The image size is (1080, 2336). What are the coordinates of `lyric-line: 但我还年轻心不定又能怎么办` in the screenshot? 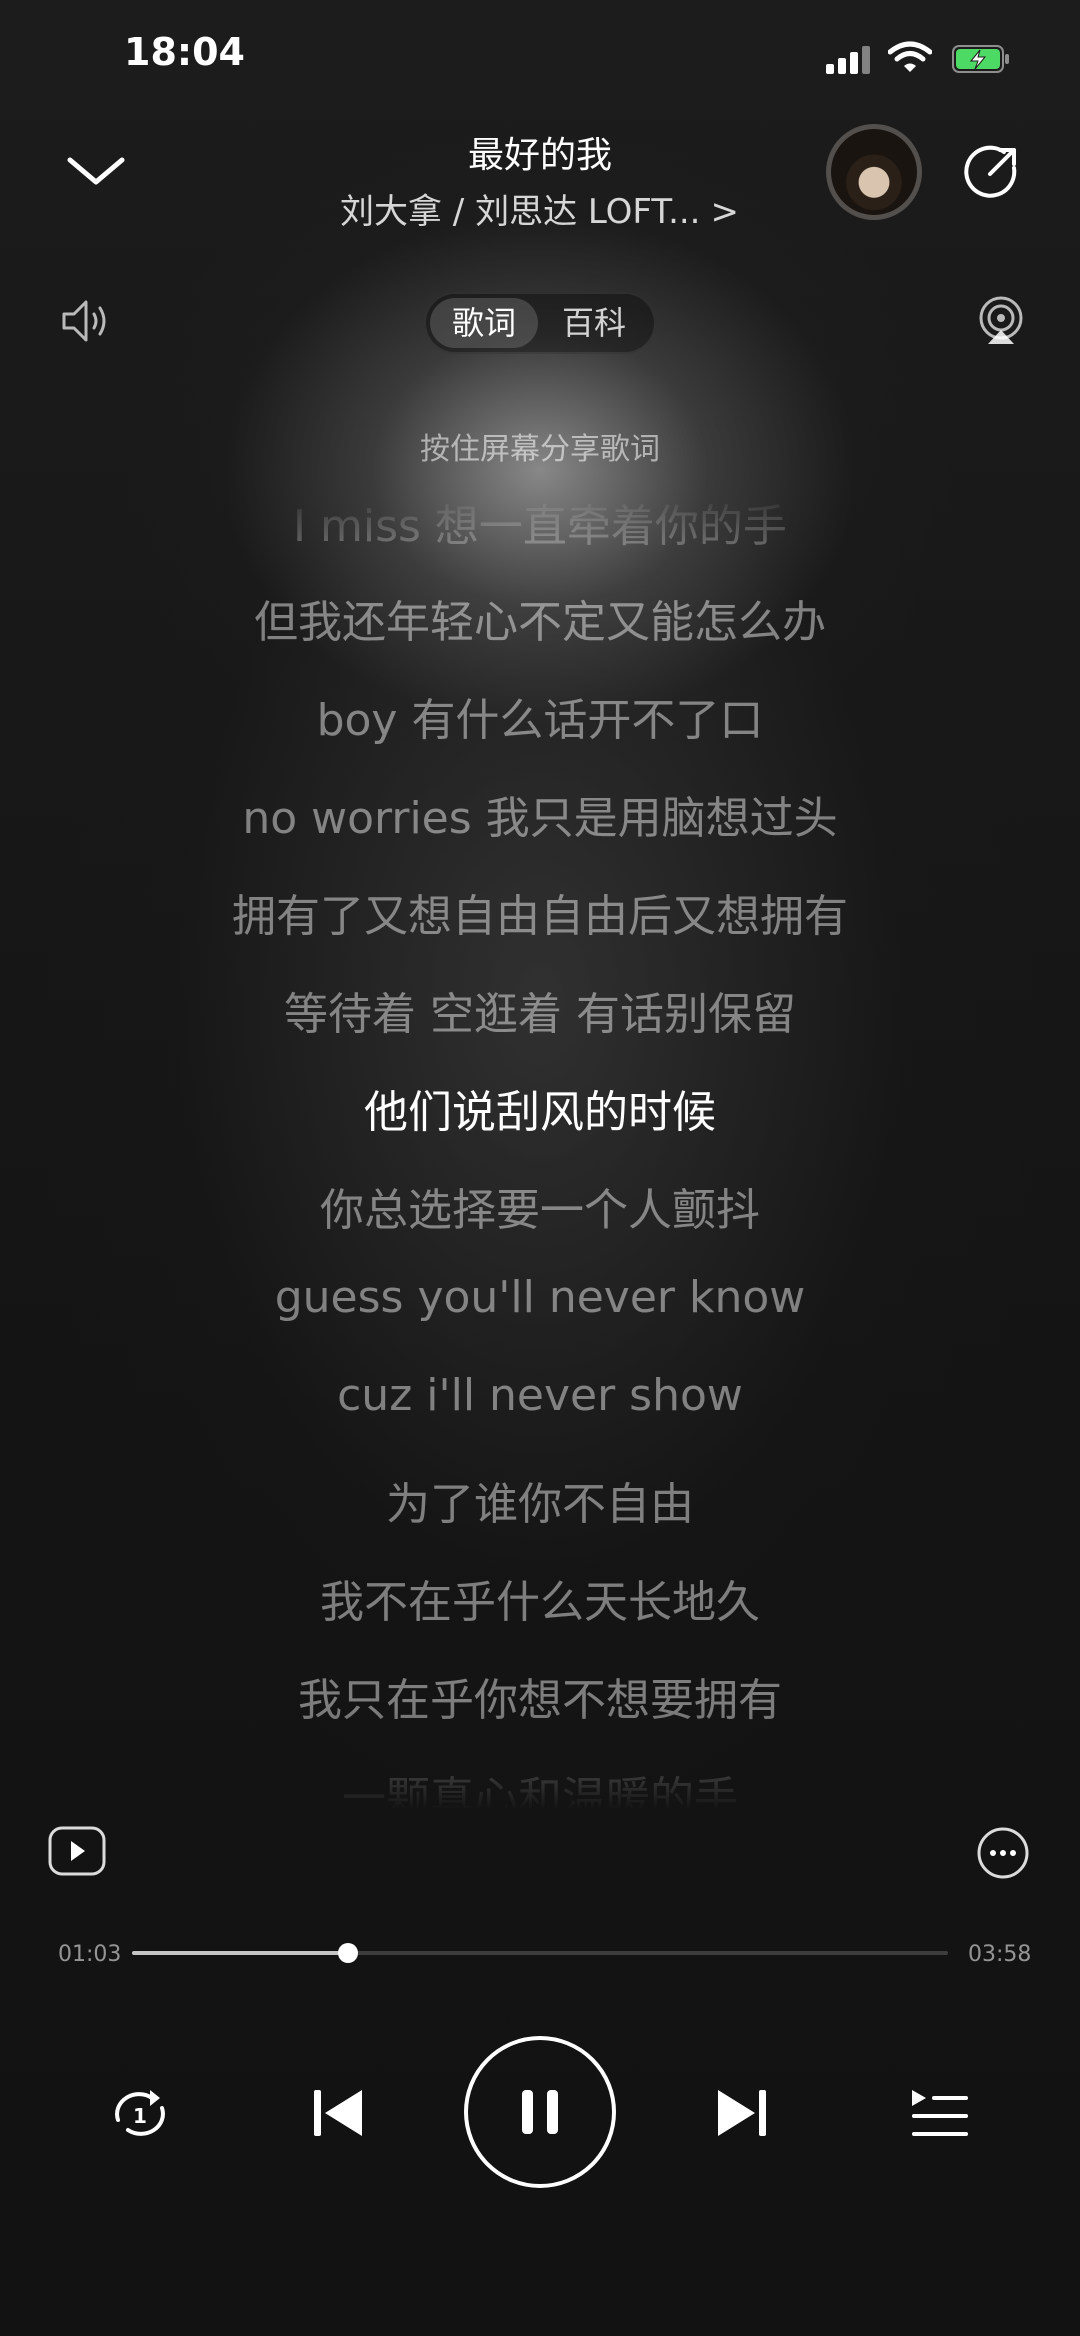 It's located at (540, 618).